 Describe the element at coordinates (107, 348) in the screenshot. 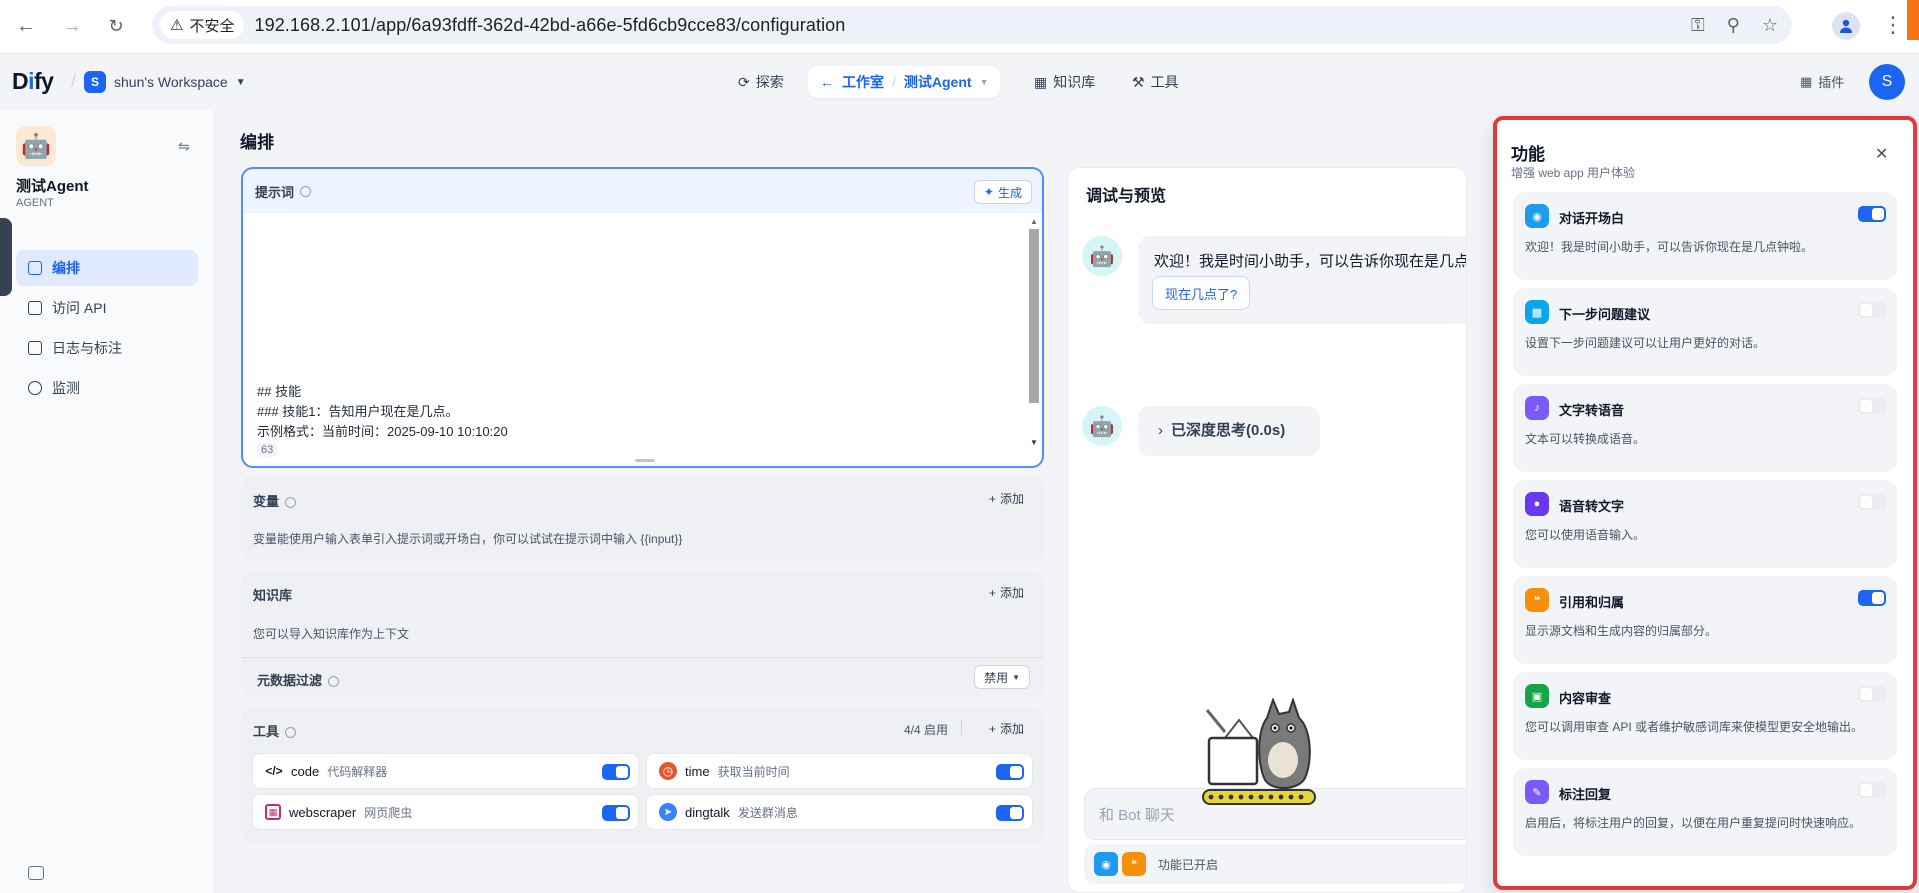

I see `sidebar-item-logs: 日志与标注` at that location.